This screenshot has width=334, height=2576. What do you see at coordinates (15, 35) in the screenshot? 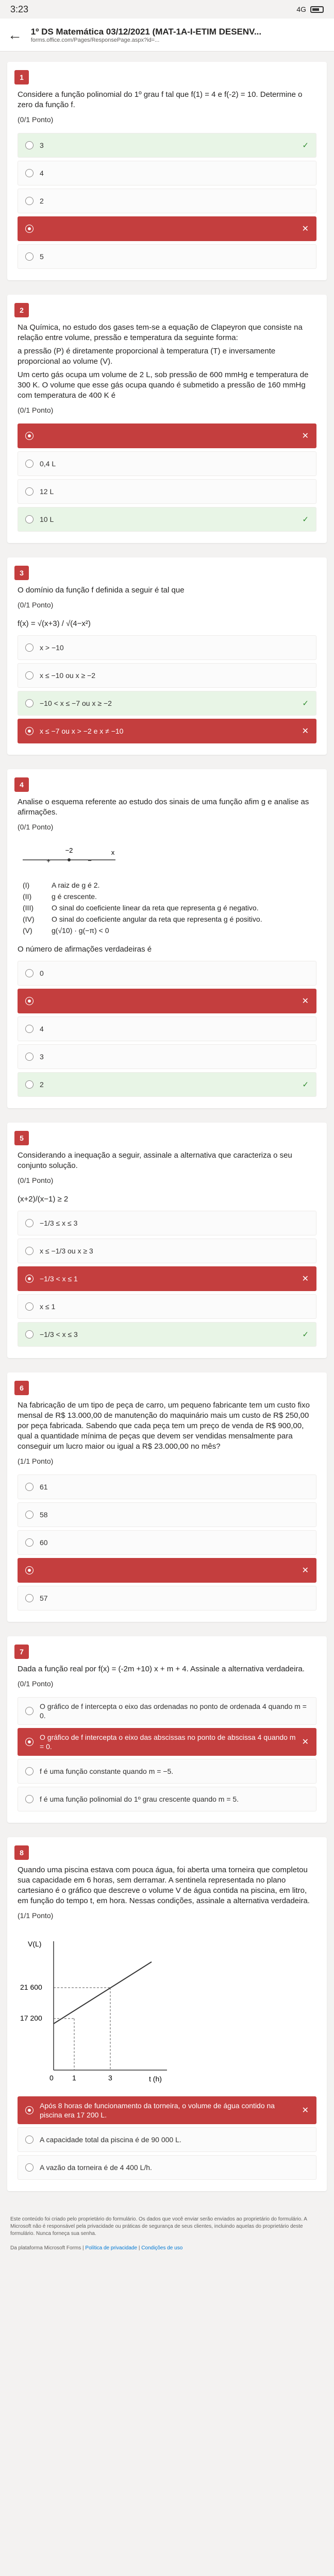
I see `back-arrow-icon: ←` at bounding box center [15, 35].